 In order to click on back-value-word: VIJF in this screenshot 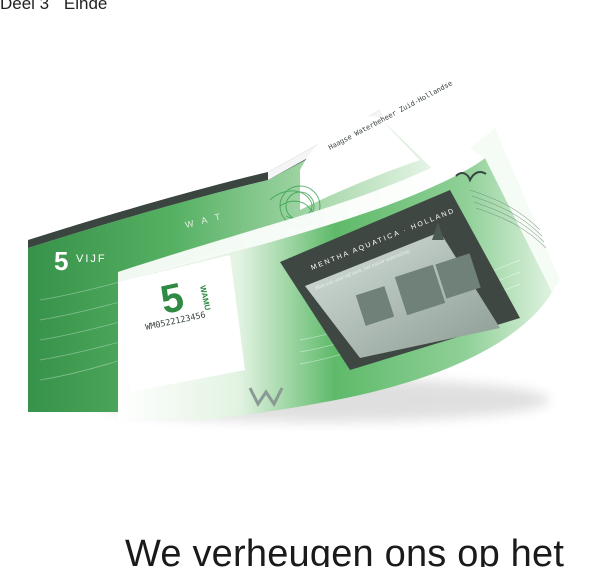, I will do `click(91, 259)`.